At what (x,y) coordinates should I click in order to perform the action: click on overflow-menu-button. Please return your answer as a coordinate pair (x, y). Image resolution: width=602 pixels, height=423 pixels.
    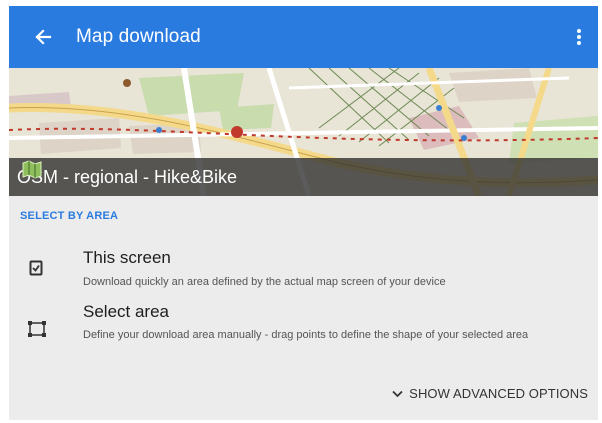
    Looking at the image, I should click on (579, 37).